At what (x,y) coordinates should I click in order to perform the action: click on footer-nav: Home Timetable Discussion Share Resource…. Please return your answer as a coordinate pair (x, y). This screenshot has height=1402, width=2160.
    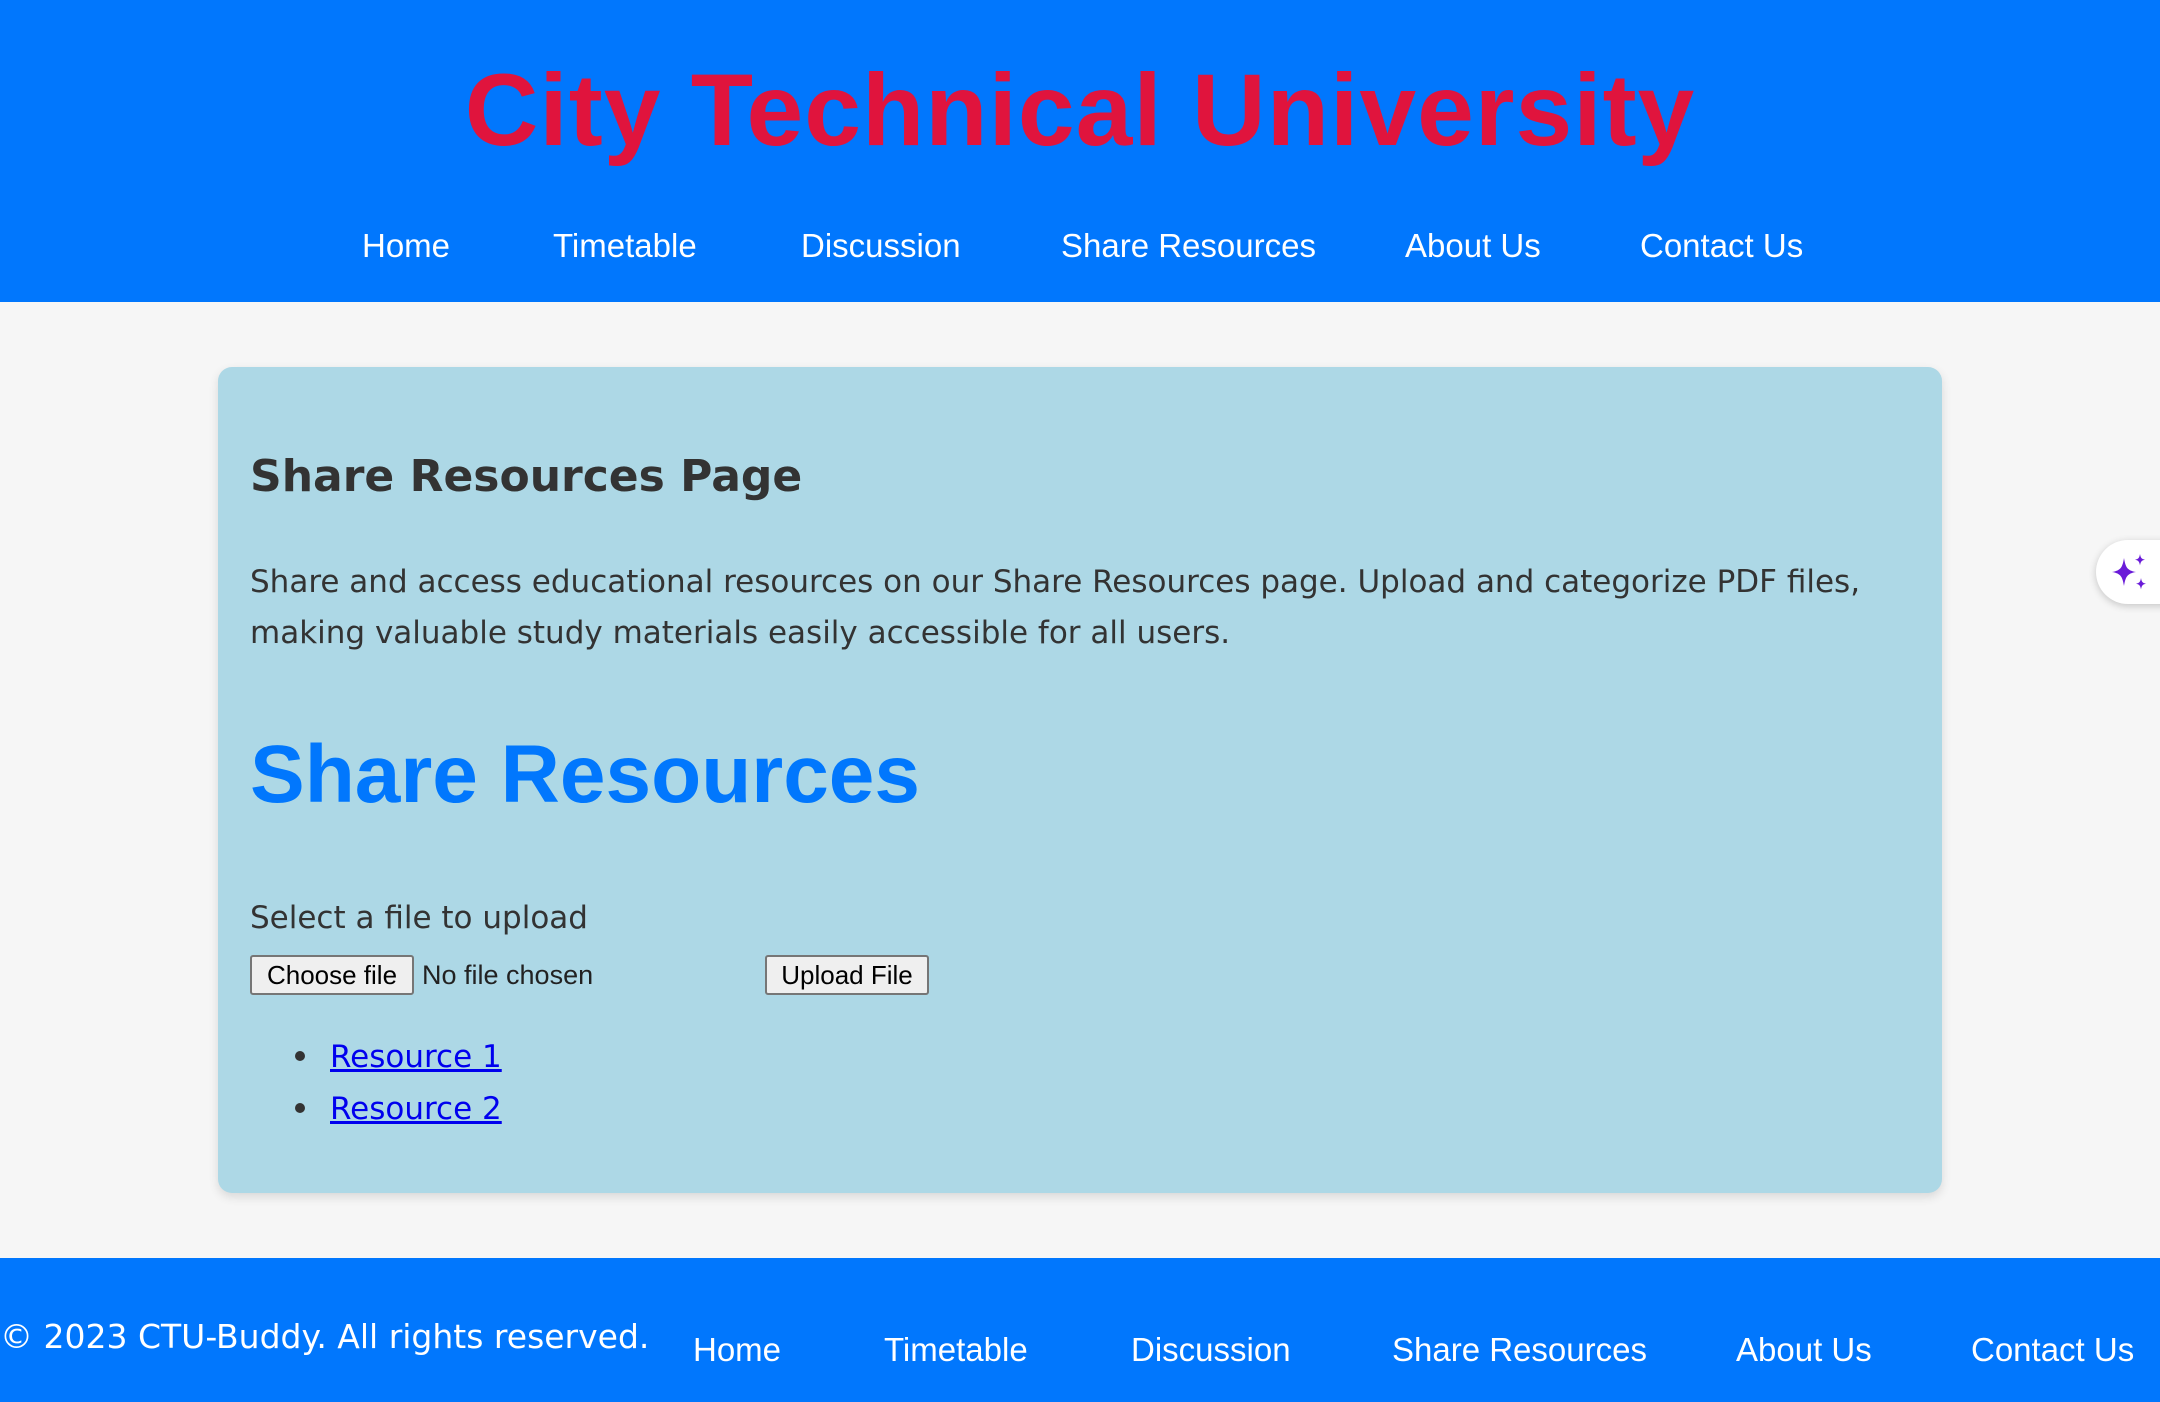
    Looking at the image, I should click on (1080, 1350).